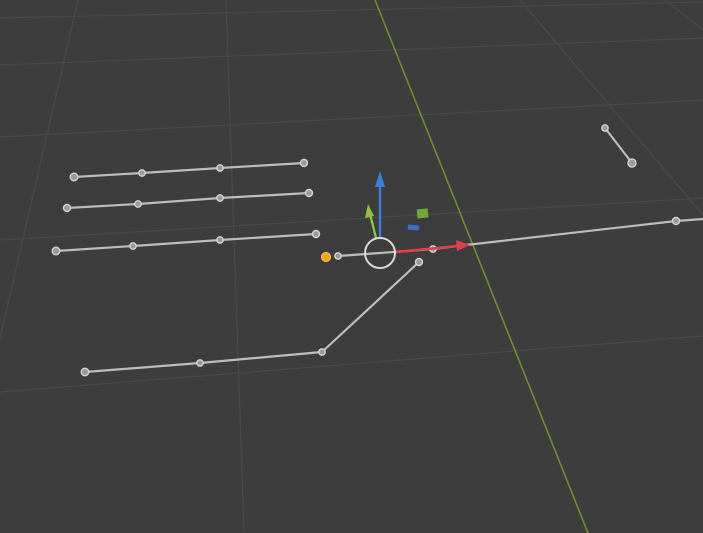  What do you see at coordinates (413, 227) in the screenshot?
I see `xy-plane-handle-icon` at bounding box center [413, 227].